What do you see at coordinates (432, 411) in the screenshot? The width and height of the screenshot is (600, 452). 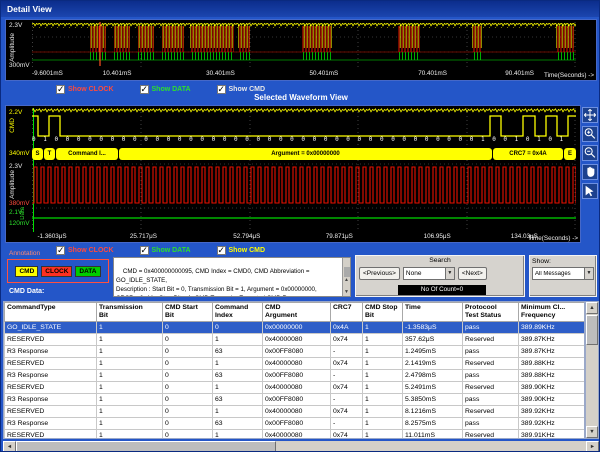 I see `table-cell: 8.1216mS` at bounding box center [432, 411].